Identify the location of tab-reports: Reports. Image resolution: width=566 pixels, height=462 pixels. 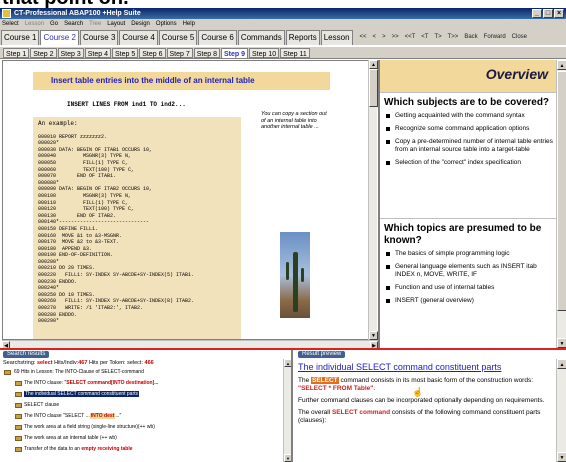
(302, 37).